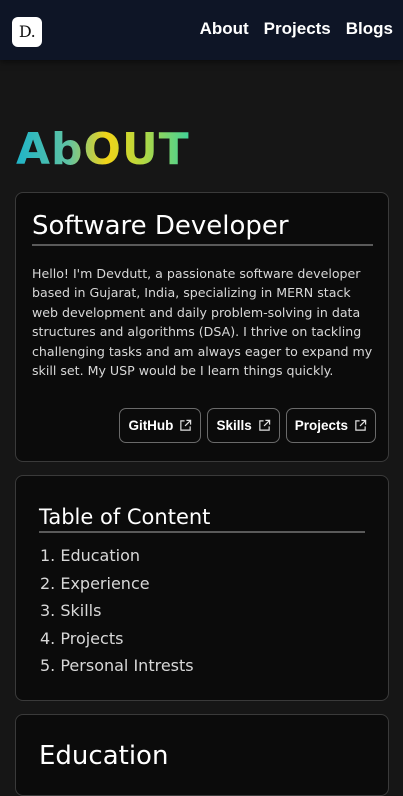 The image size is (403, 796). I want to click on github-button: GitHub, so click(160, 425).